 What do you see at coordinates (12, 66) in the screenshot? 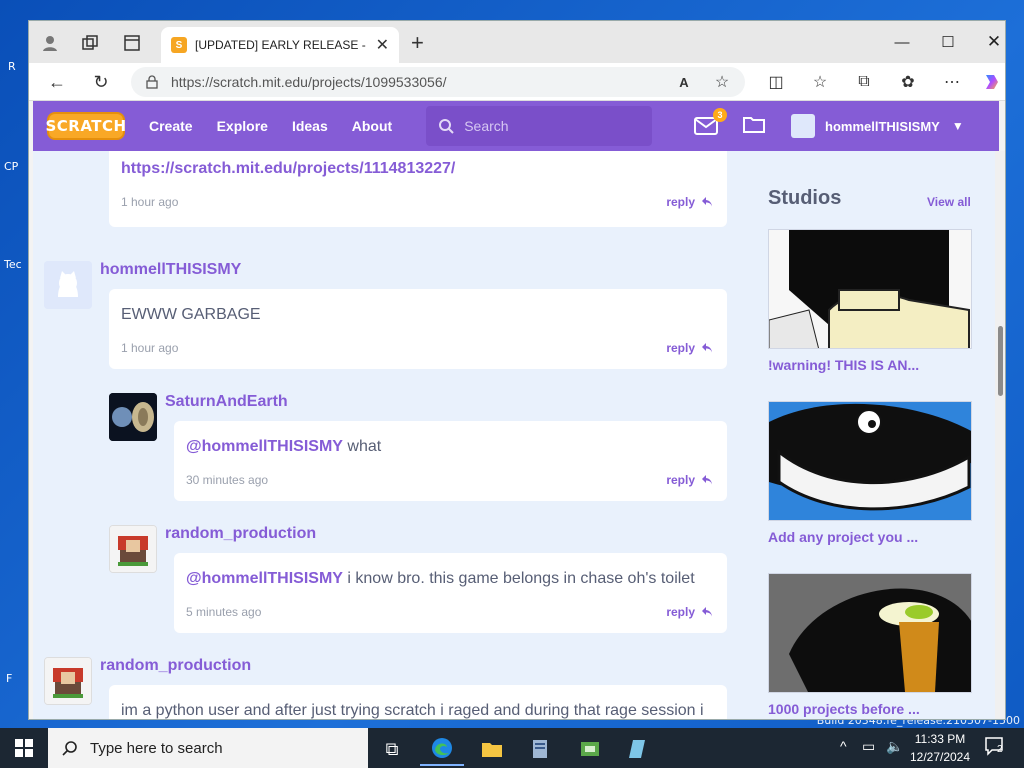
I see `desktop-icon-fragment: R` at bounding box center [12, 66].